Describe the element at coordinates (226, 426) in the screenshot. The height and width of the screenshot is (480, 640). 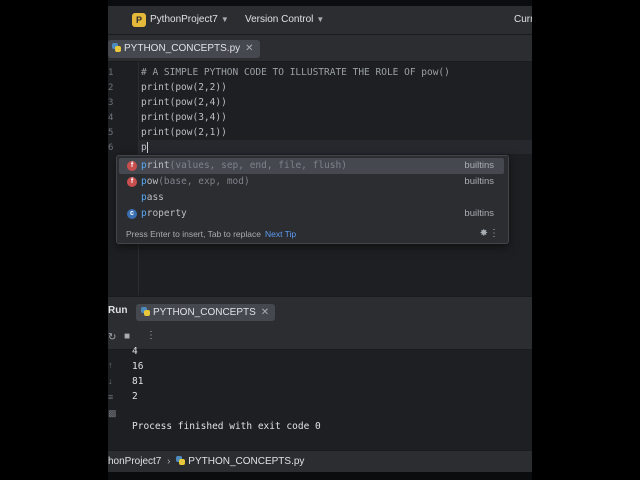
I see `console-line: Process finished with exit code 0` at that location.